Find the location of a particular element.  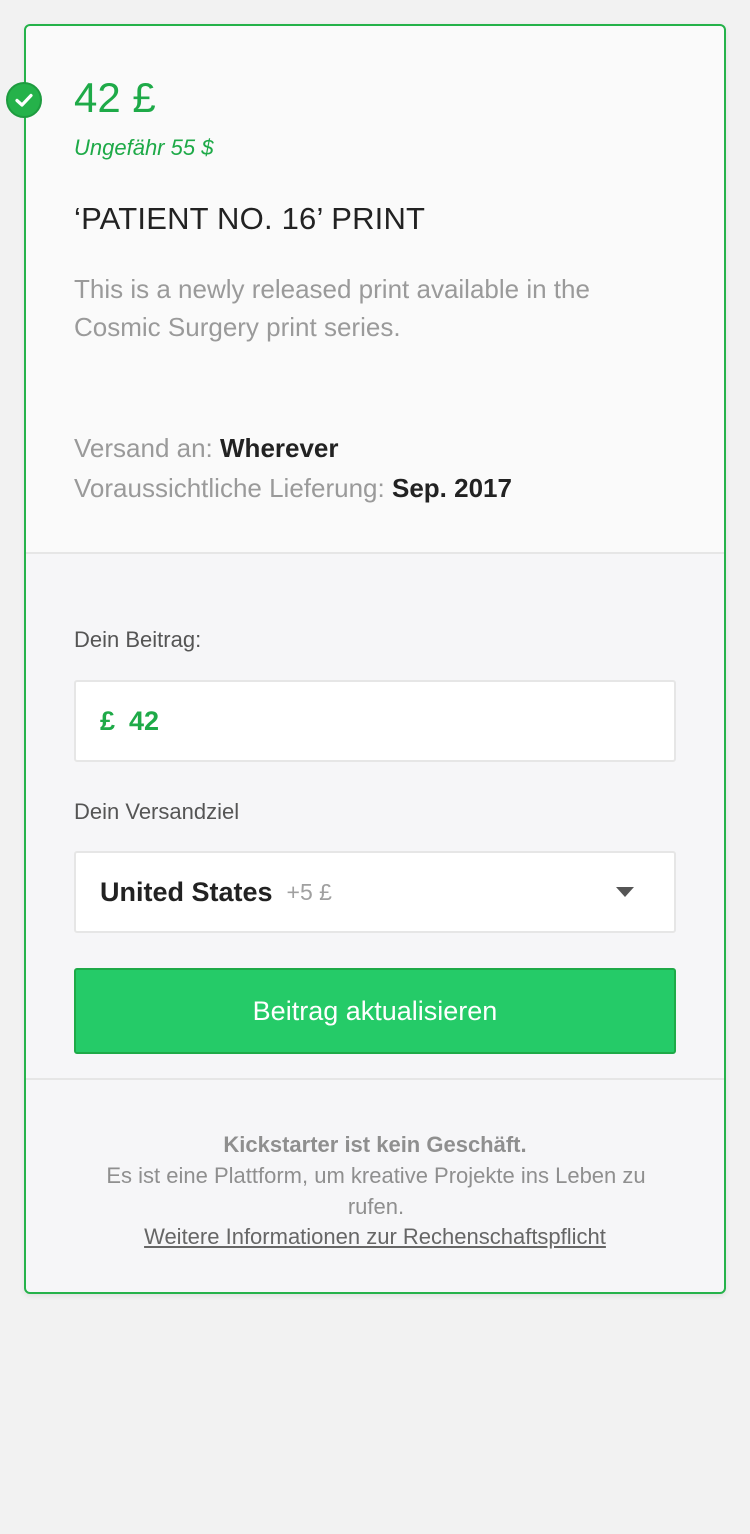

delivery-row: Voraussichtliche Lieferung: Sep. 2017 is located at coordinates (293, 488).